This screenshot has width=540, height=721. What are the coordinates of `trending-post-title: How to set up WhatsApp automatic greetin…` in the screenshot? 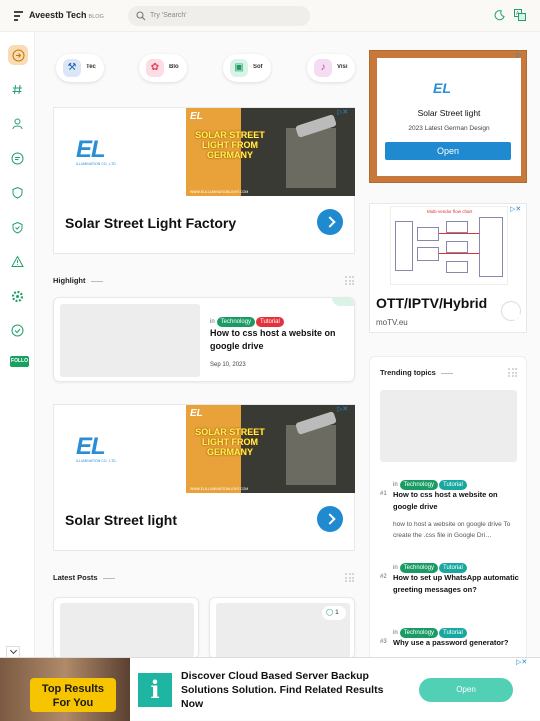 It's located at (457, 584).